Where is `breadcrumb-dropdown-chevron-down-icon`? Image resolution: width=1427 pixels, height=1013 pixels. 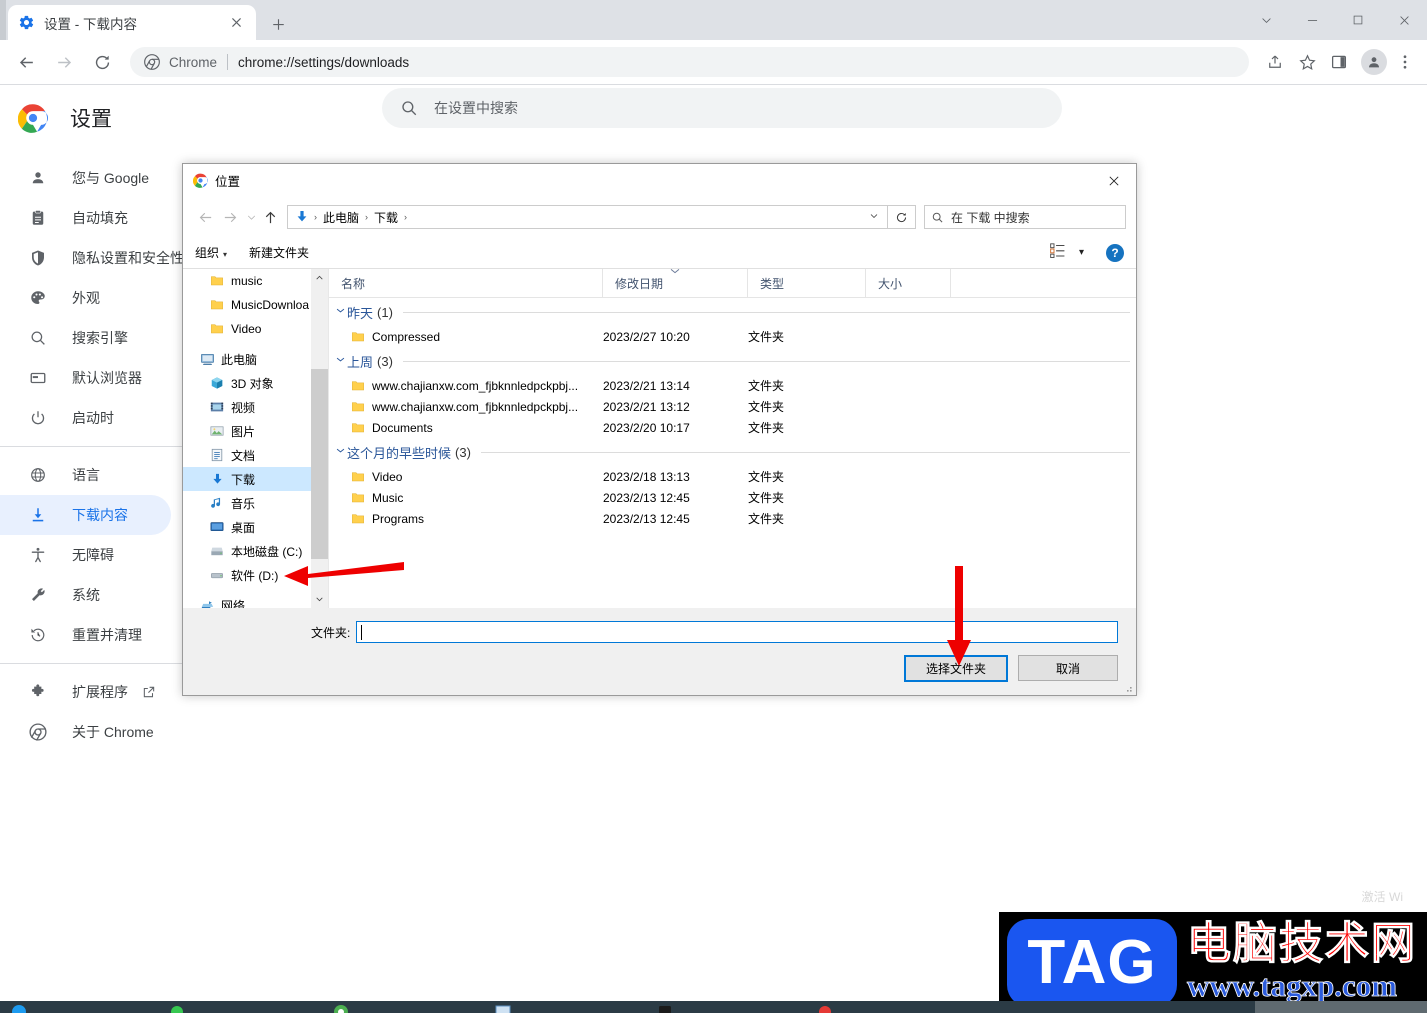 breadcrumb-dropdown-chevron-down-icon is located at coordinates (874, 217).